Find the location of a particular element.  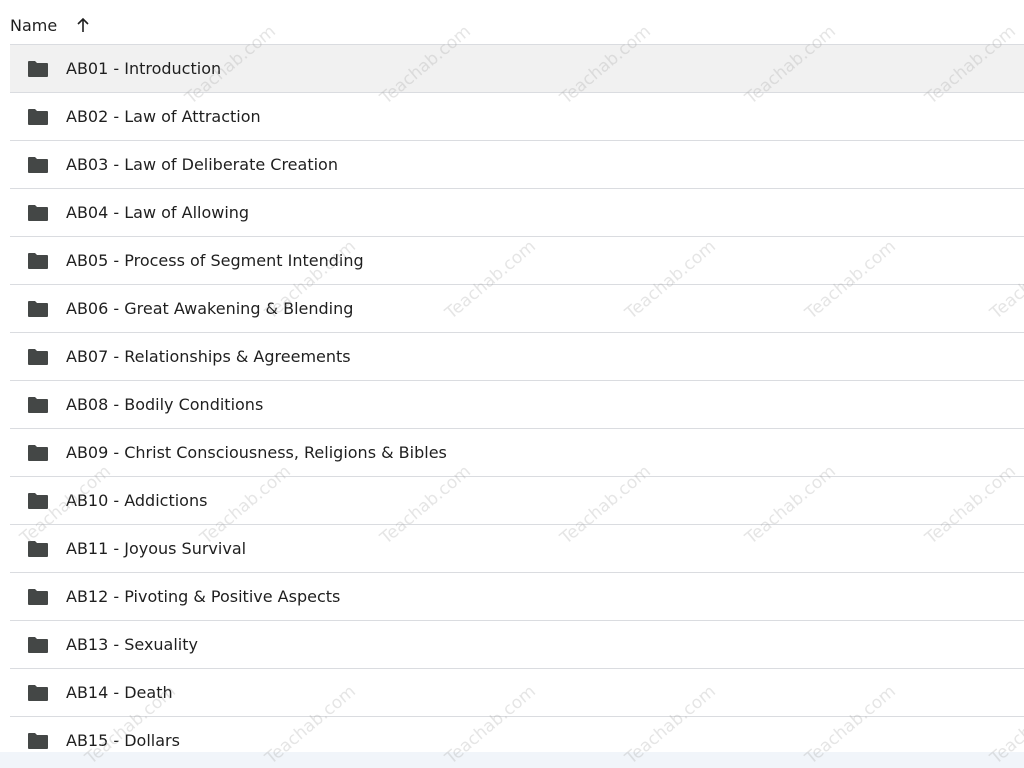

list-header: Name is located at coordinates (50, 25).